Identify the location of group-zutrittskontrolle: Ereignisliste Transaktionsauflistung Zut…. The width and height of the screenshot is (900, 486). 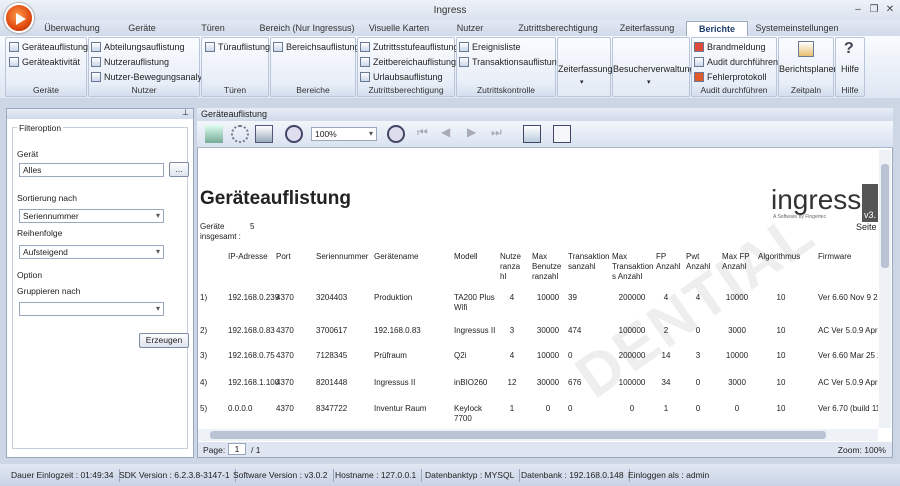
(509, 67).